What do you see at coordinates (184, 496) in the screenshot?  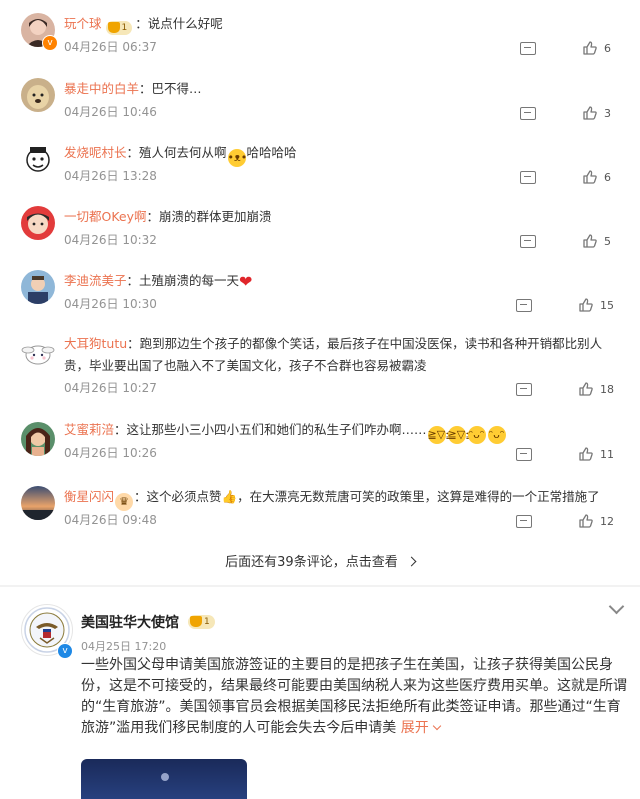 I see `comment-text: 这个必须点赞` at bounding box center [184, 496].